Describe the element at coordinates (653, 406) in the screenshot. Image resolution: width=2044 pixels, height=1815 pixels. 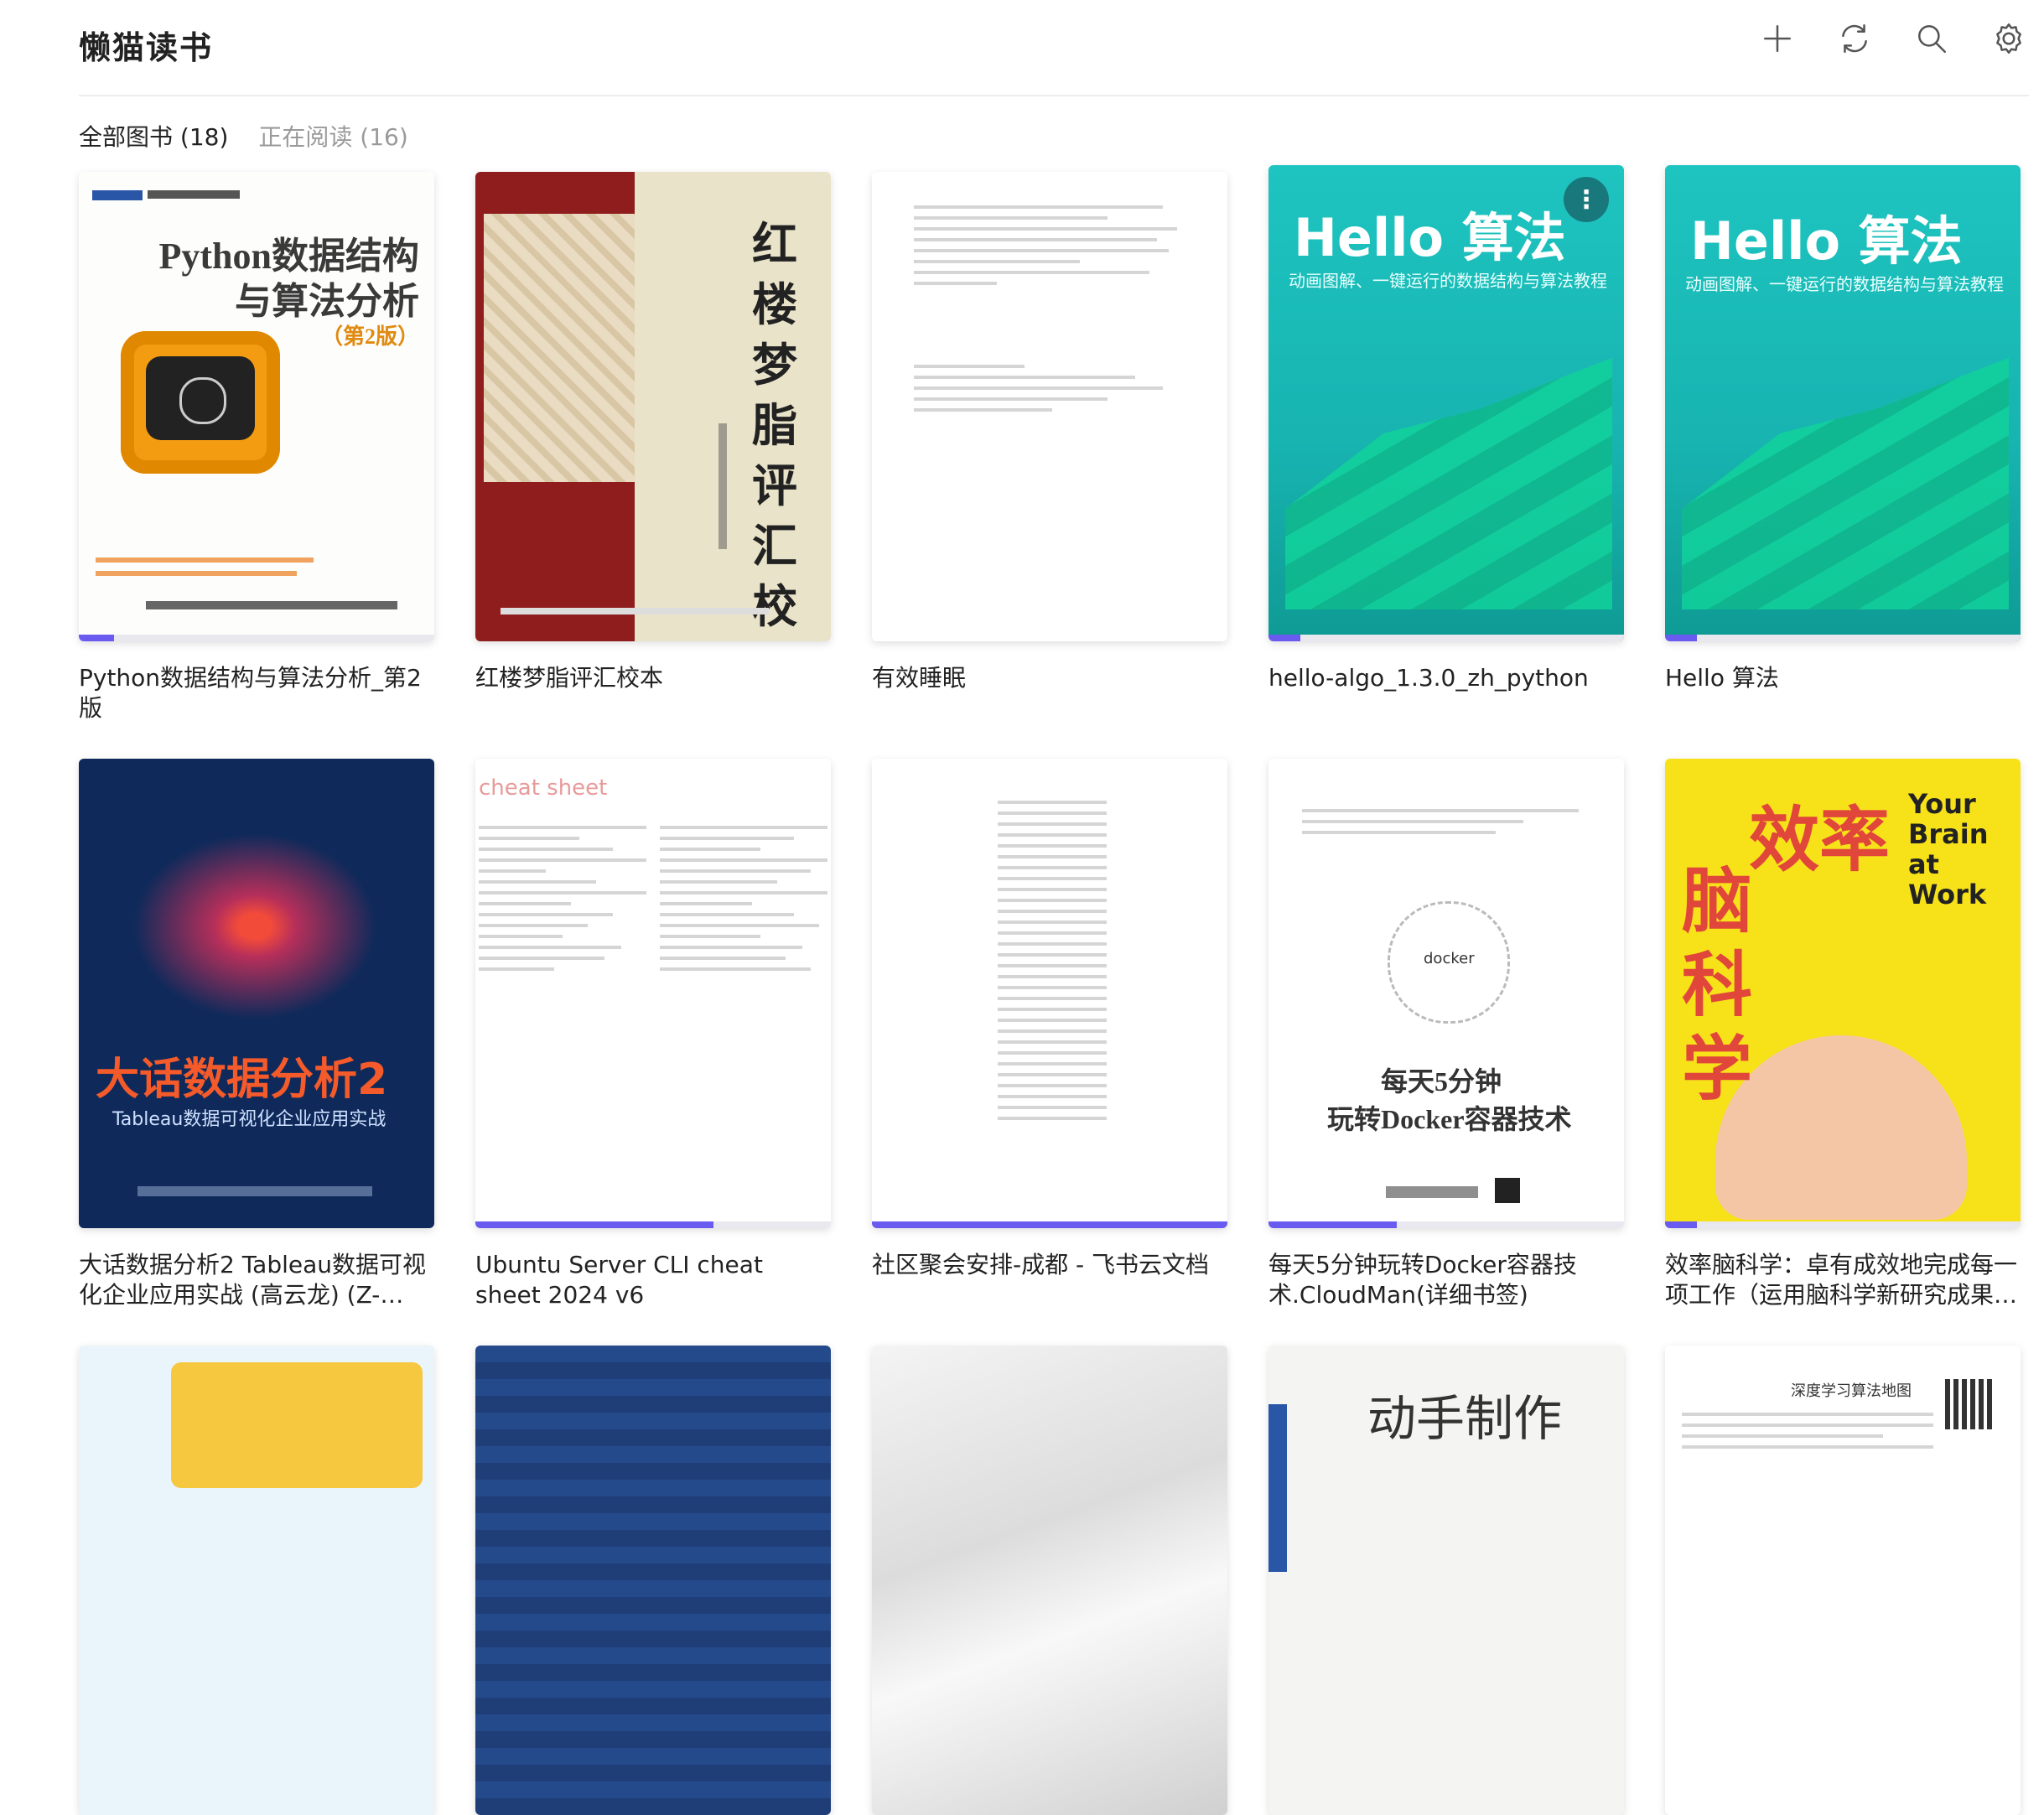
I see `book-cover: 红楼梦脂评汇校本` at that location.